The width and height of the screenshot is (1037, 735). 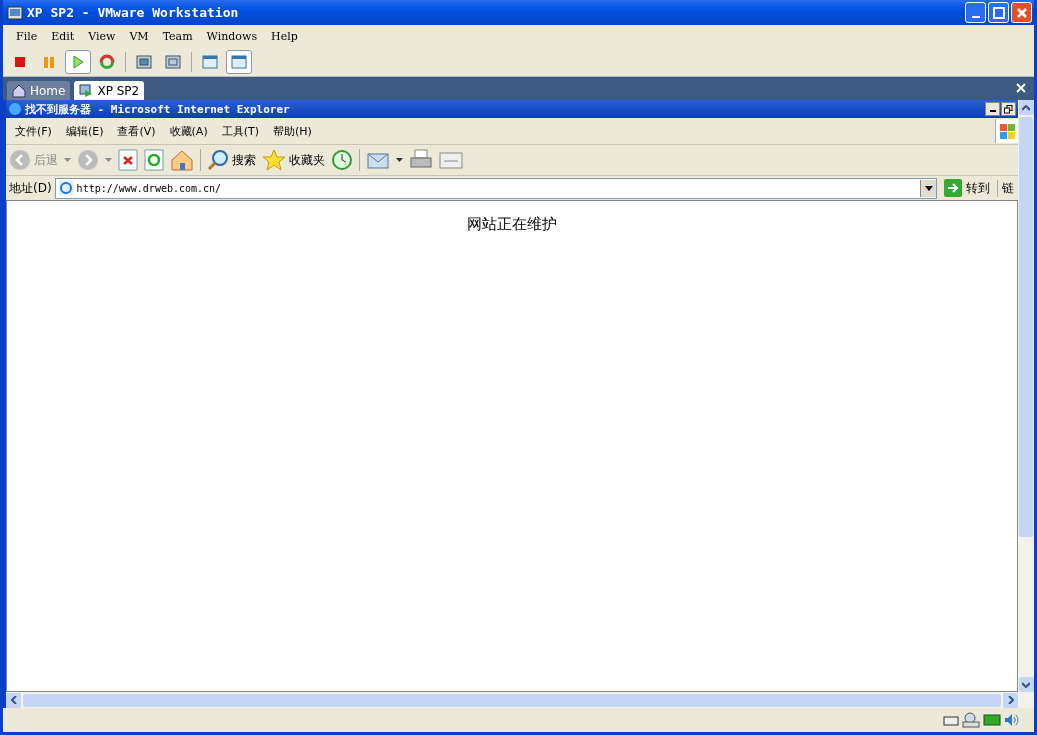 I want to click on close-button, so click(x=1021, y=12).